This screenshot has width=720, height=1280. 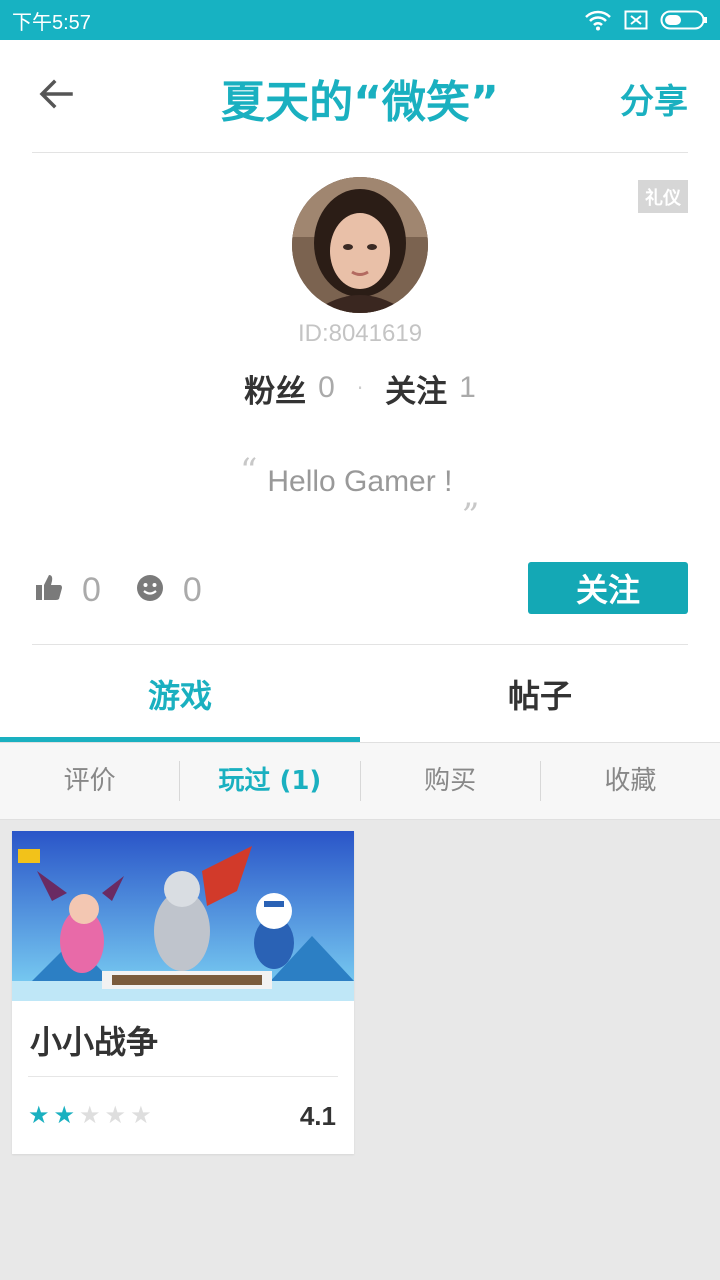 What do you see at coordinates (49, 590) in the screenshot?
I see `thumbs-up-icon` at bounding box center [49, 590].